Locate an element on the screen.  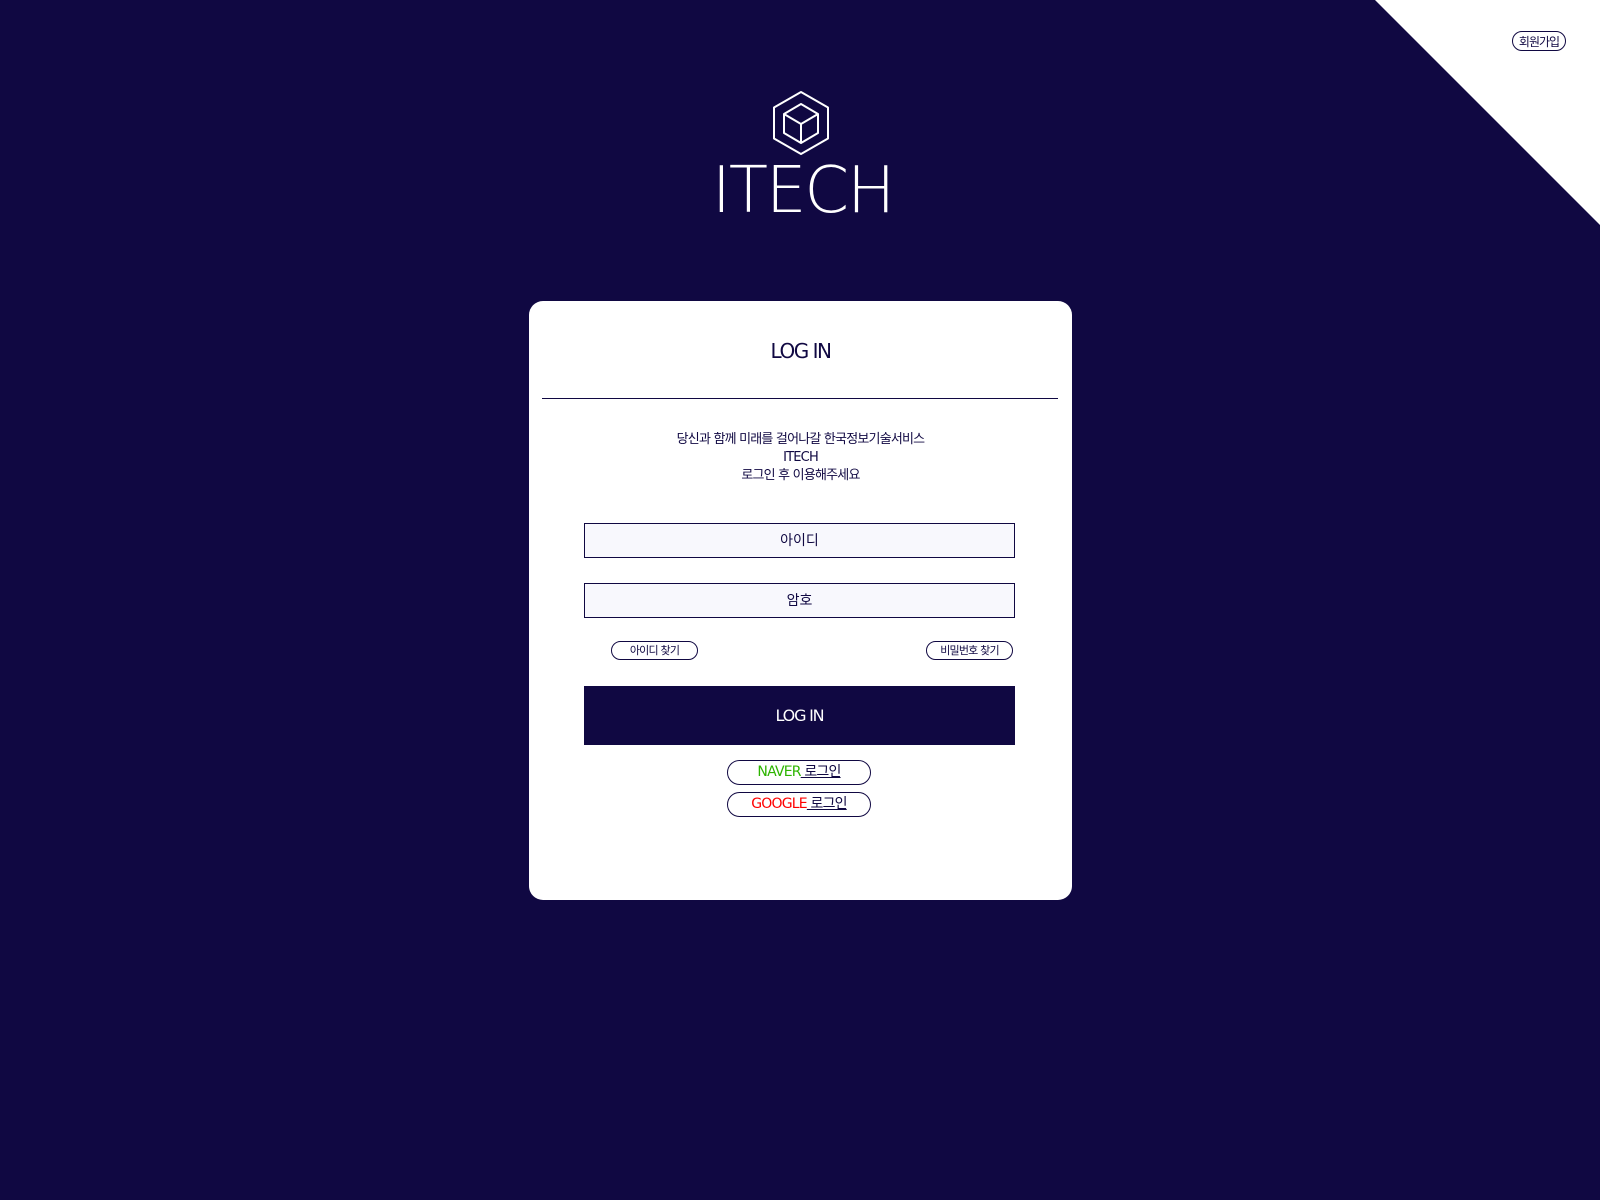
naver-brand-label: NAVER is located at coordinates (779, 772).